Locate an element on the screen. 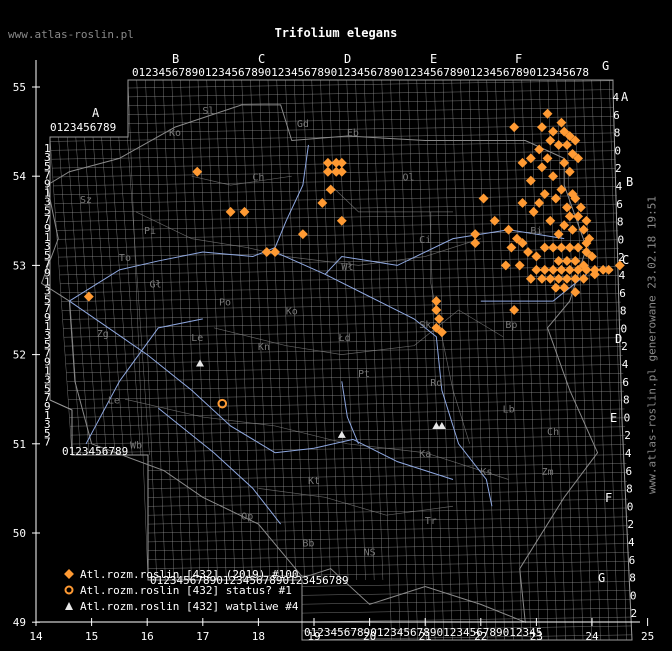  x-tick-label: 18 is located at coordinates (258, 636).